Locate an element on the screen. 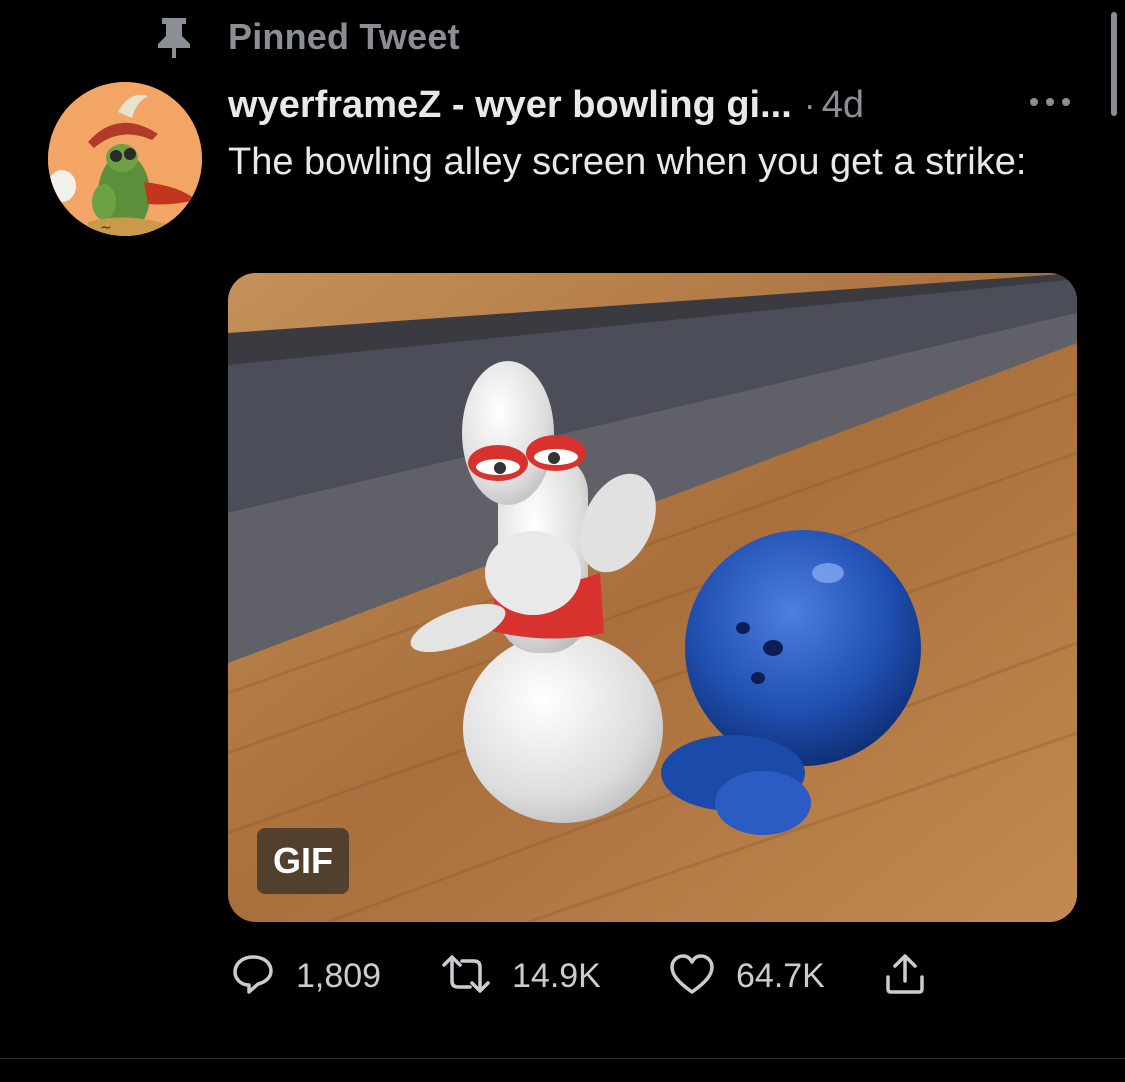 This screenshot has height=1082, width=1125. scrollbar is located at coordinates (1114, 64).